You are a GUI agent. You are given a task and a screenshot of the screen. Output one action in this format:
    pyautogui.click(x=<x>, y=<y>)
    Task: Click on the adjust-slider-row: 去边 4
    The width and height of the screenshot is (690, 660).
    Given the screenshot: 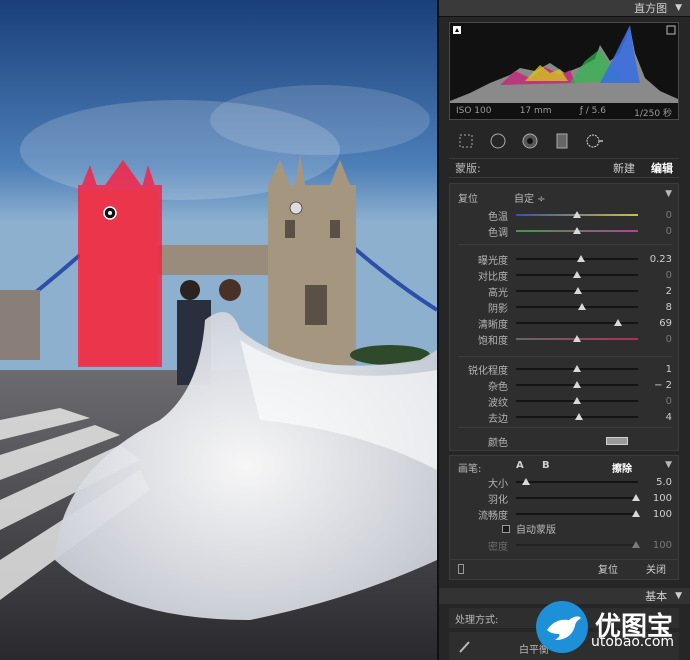 What is the action you would take?
    pyautogui.click(x=564, y=417)
    